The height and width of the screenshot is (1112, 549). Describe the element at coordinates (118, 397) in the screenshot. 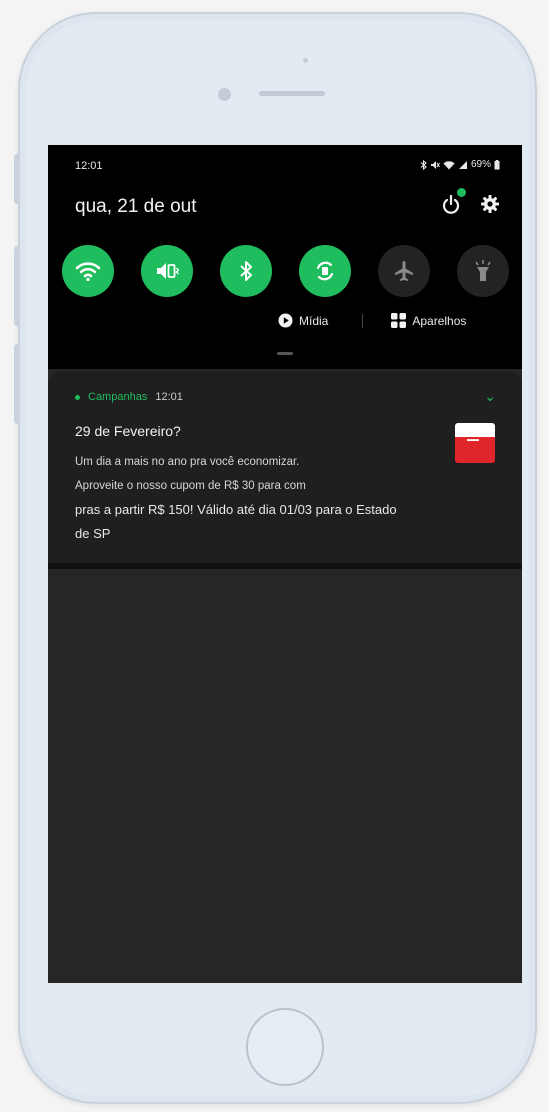

I see `notification-app-name: Campanhas` at that location.